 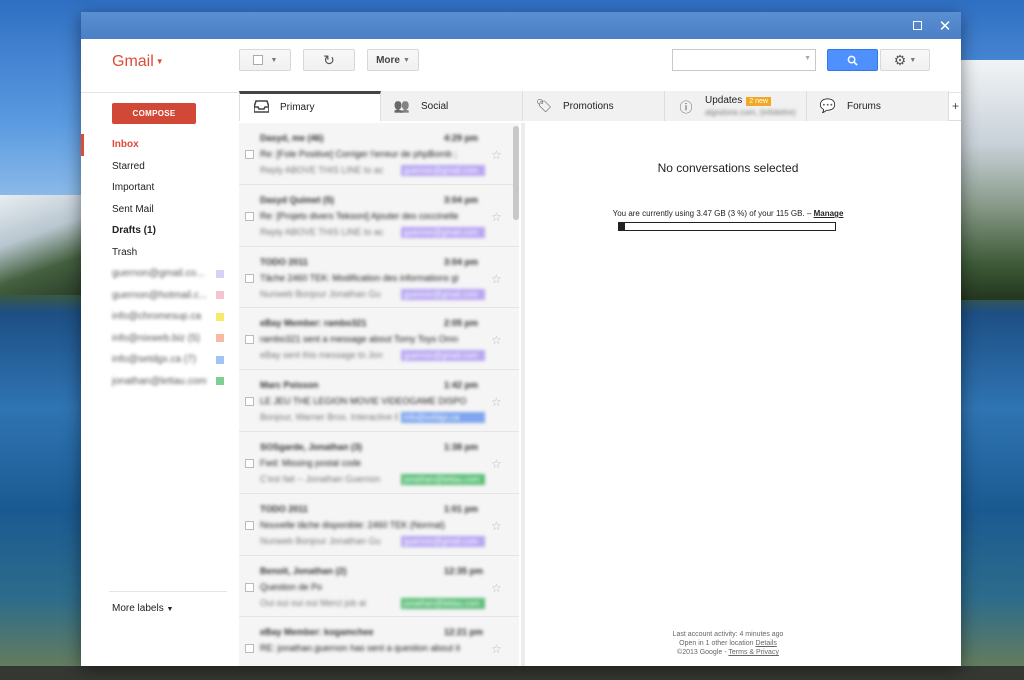 I want to click on sidebar-item-10: info@setdgx.ca (7), so click(x=156, y=360).